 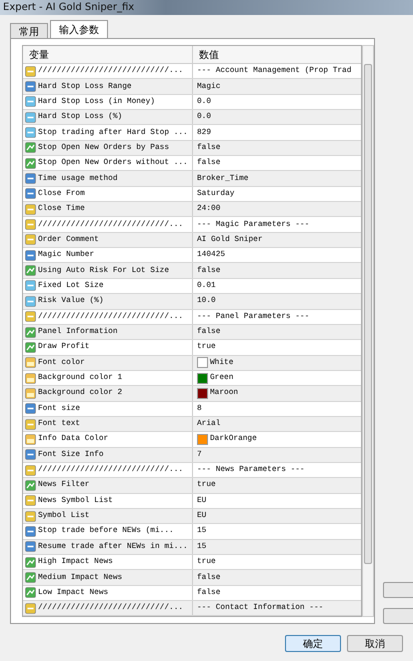 What do you see at coordinates (277, 54) in the screenshot?
I see `column-header: 数值` at bounding box center [277, 54].